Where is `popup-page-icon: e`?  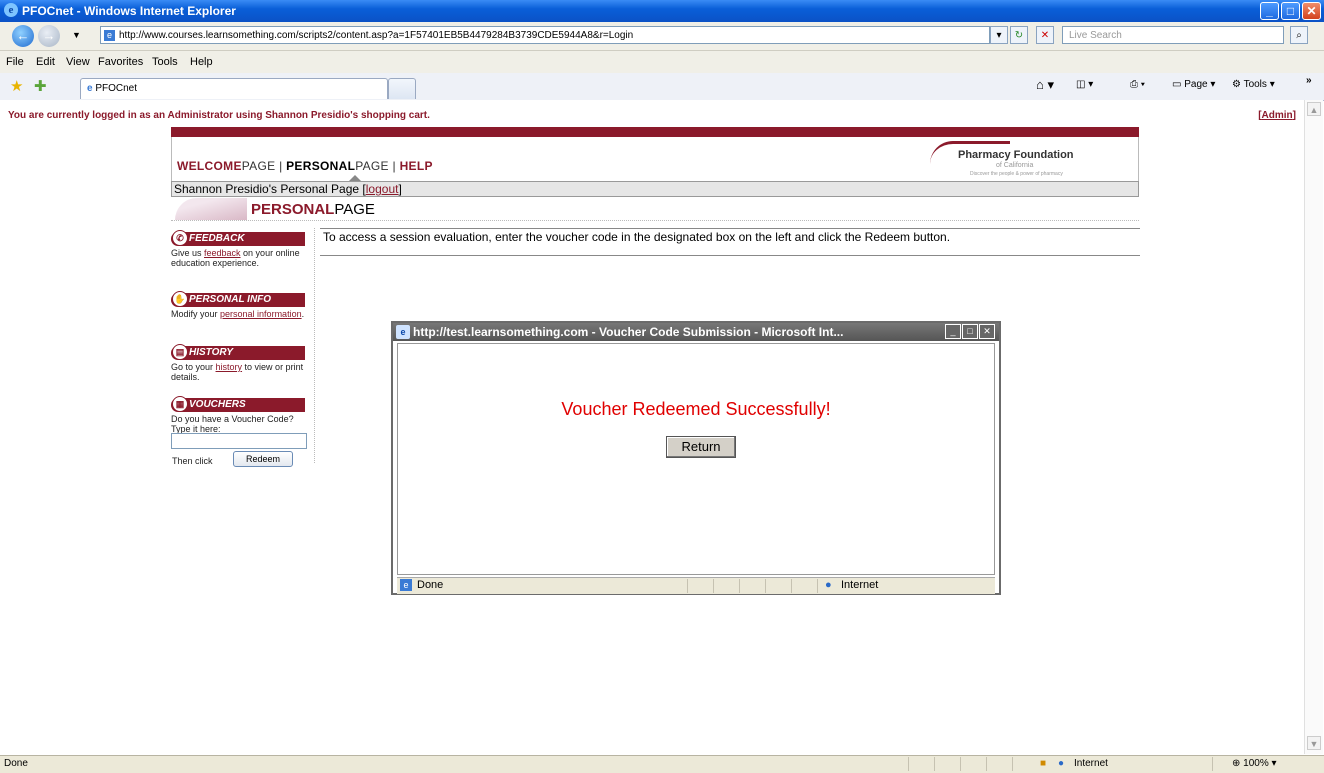
popup-page-icon: e is located at coordinates (406, 585).